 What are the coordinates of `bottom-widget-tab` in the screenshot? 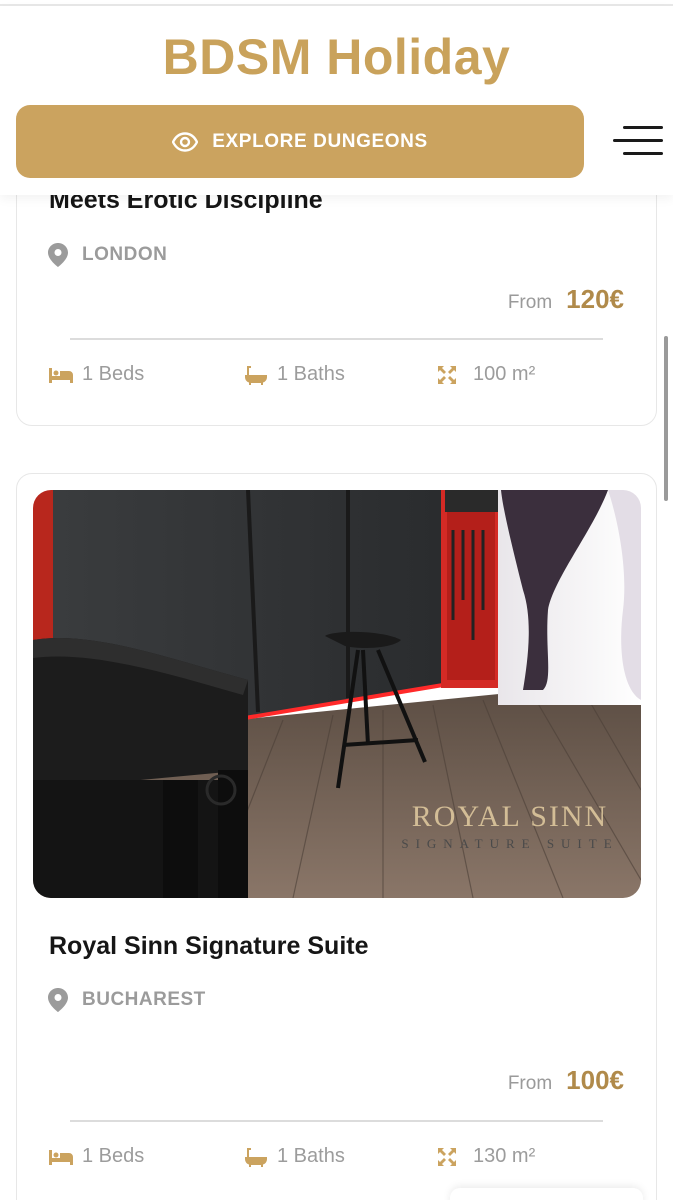 It's located at (546, 1194).